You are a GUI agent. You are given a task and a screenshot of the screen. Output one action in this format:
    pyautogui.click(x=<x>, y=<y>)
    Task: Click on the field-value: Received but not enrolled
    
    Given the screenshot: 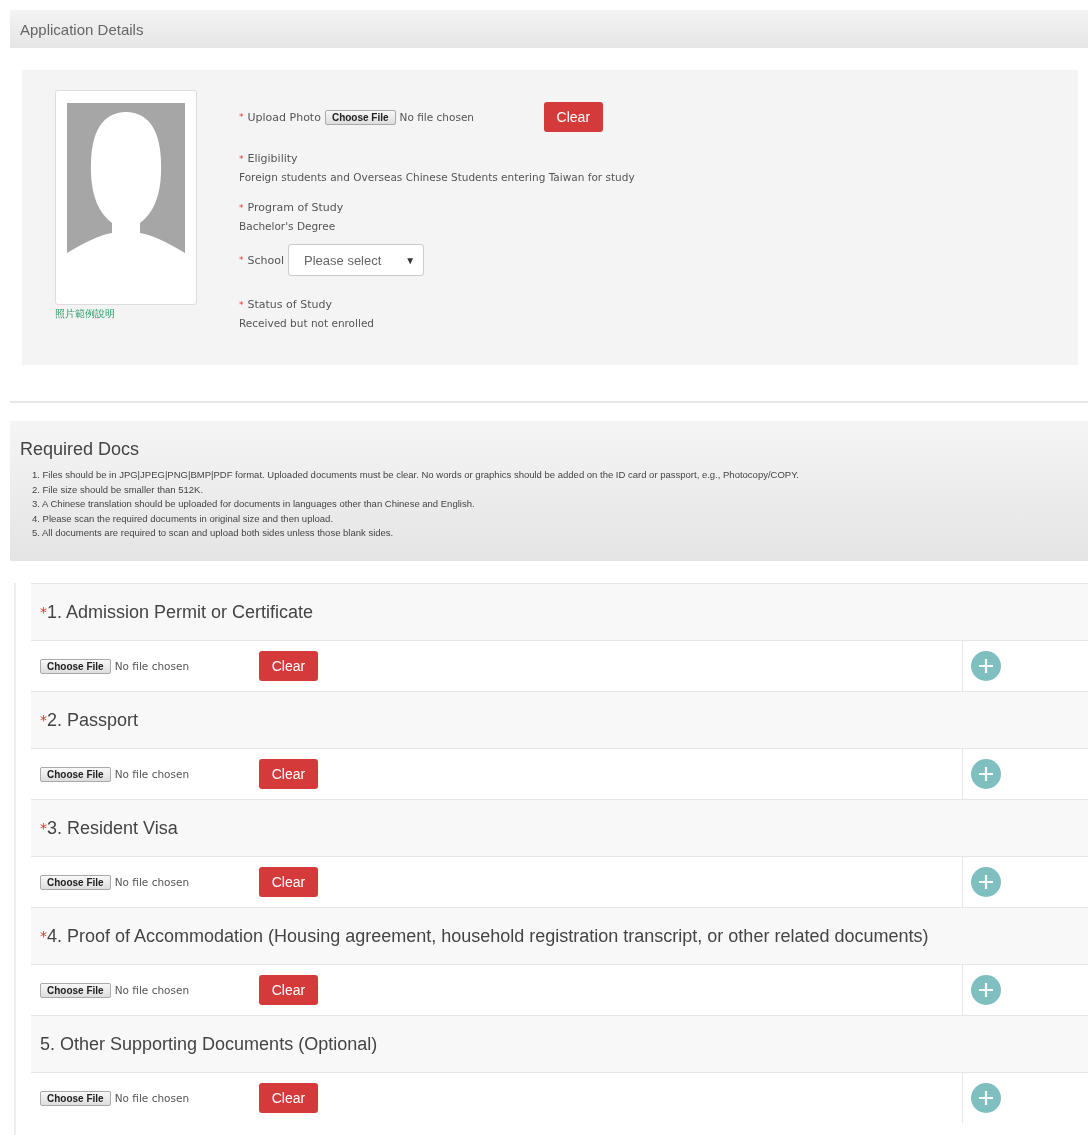 What is the action you would take?
    pyautogui.click(x=307, y=323)
    